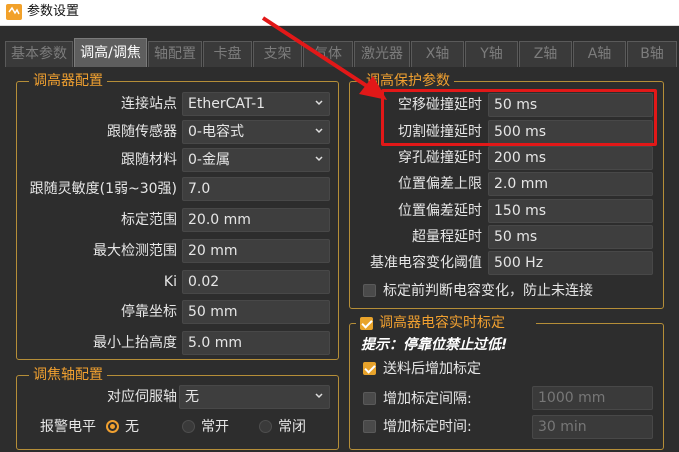  Describe the element at coordinates (440, 184) in the screenshot. I see `pos-dev-limit-label: 位置偏差上限` at that location.